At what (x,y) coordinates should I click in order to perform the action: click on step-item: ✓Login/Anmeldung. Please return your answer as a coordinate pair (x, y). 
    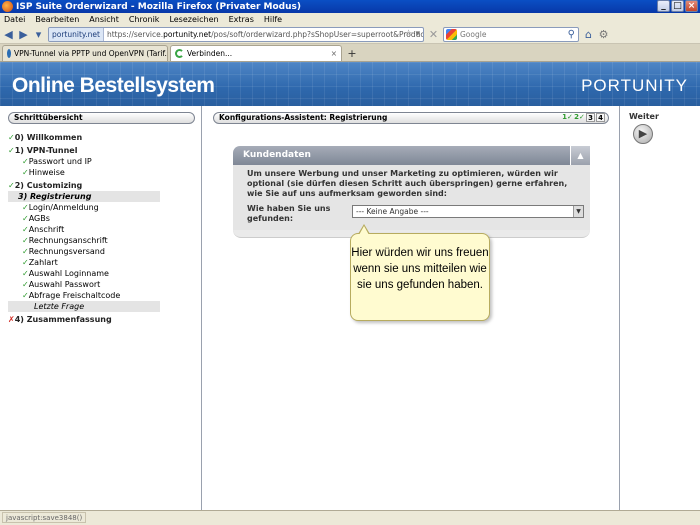
    Looking at the image, I should click on (101, 207).